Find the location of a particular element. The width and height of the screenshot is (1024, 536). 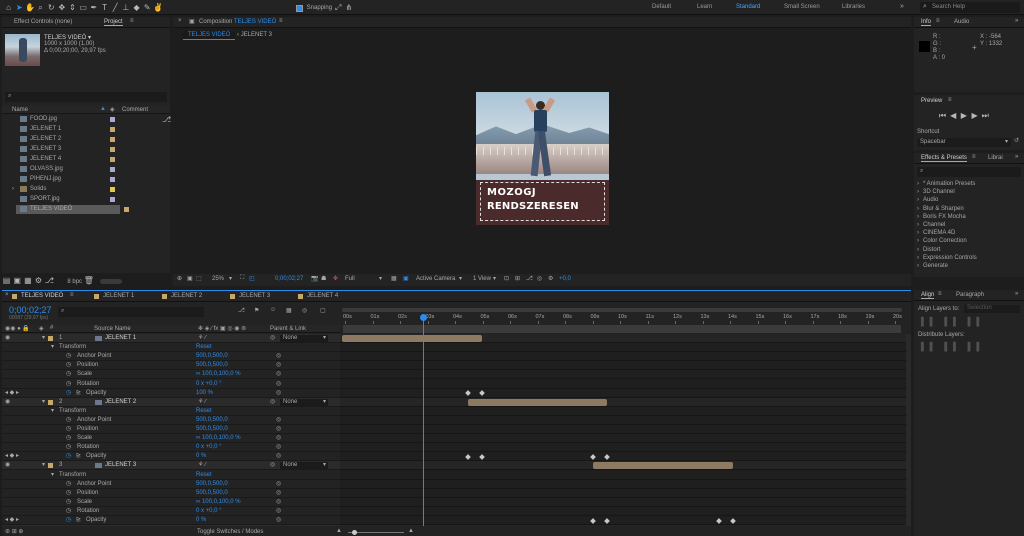

property-row: ◷ Rotation 0 x +0,0 ° ◎ is located at coordinates (171, 511).